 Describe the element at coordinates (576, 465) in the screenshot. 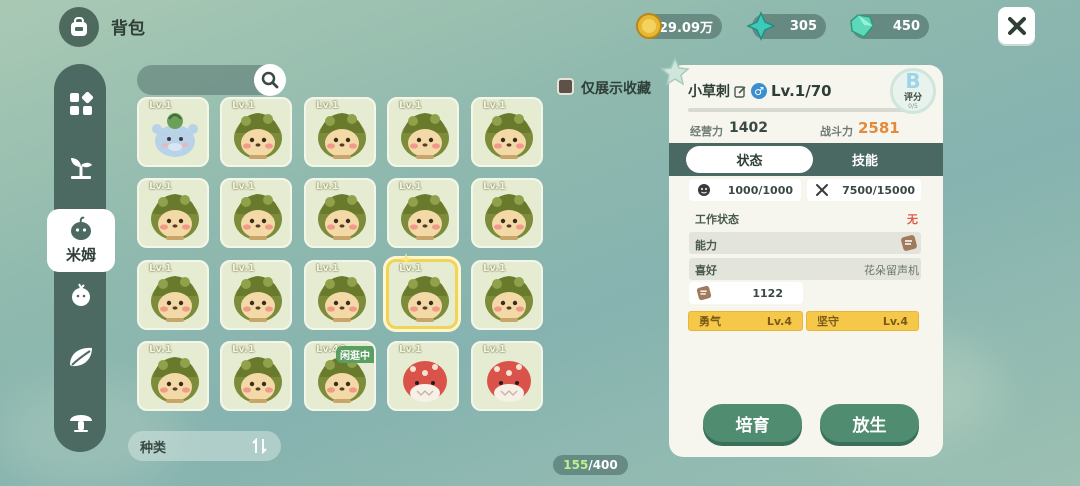

I see `capacity-current: 155` at that location.